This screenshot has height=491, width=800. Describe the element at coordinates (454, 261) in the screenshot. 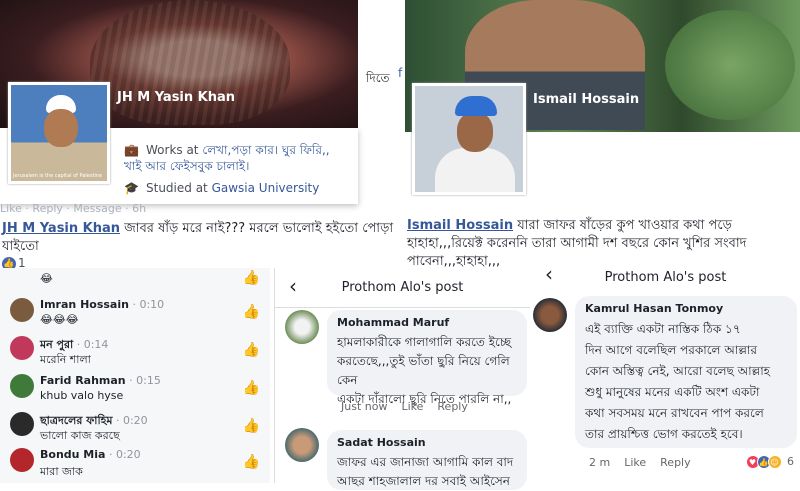

I see `comment-text-line3: পাবেনা,,,হাহাহা,,,` at that location.